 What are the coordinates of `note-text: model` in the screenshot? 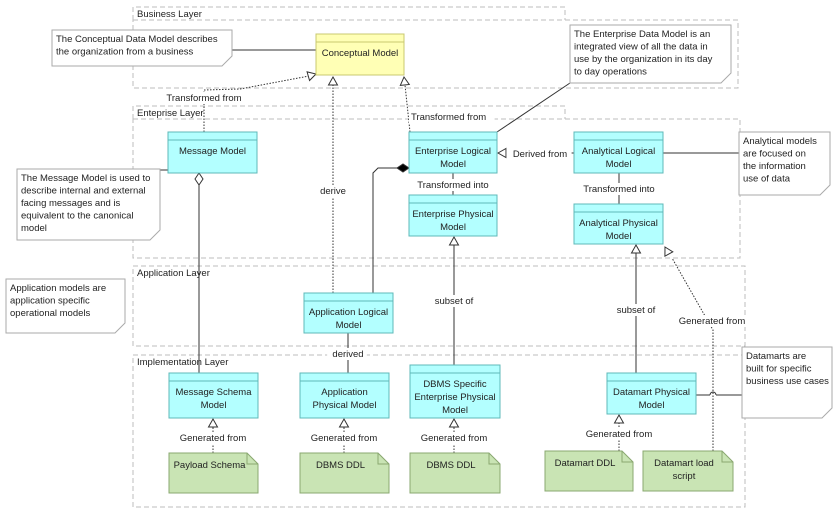 It's located at (34, 228).